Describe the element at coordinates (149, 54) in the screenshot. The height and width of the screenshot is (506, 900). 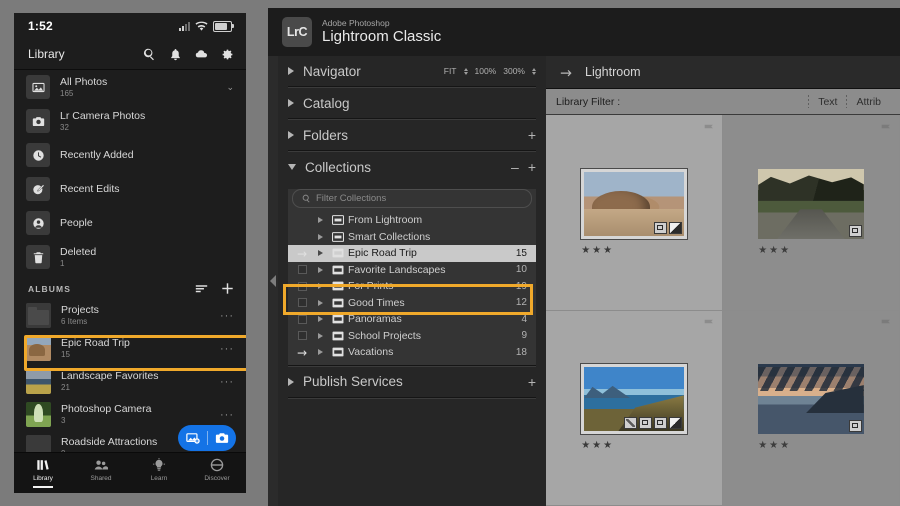
I see `search-icon` at that location.